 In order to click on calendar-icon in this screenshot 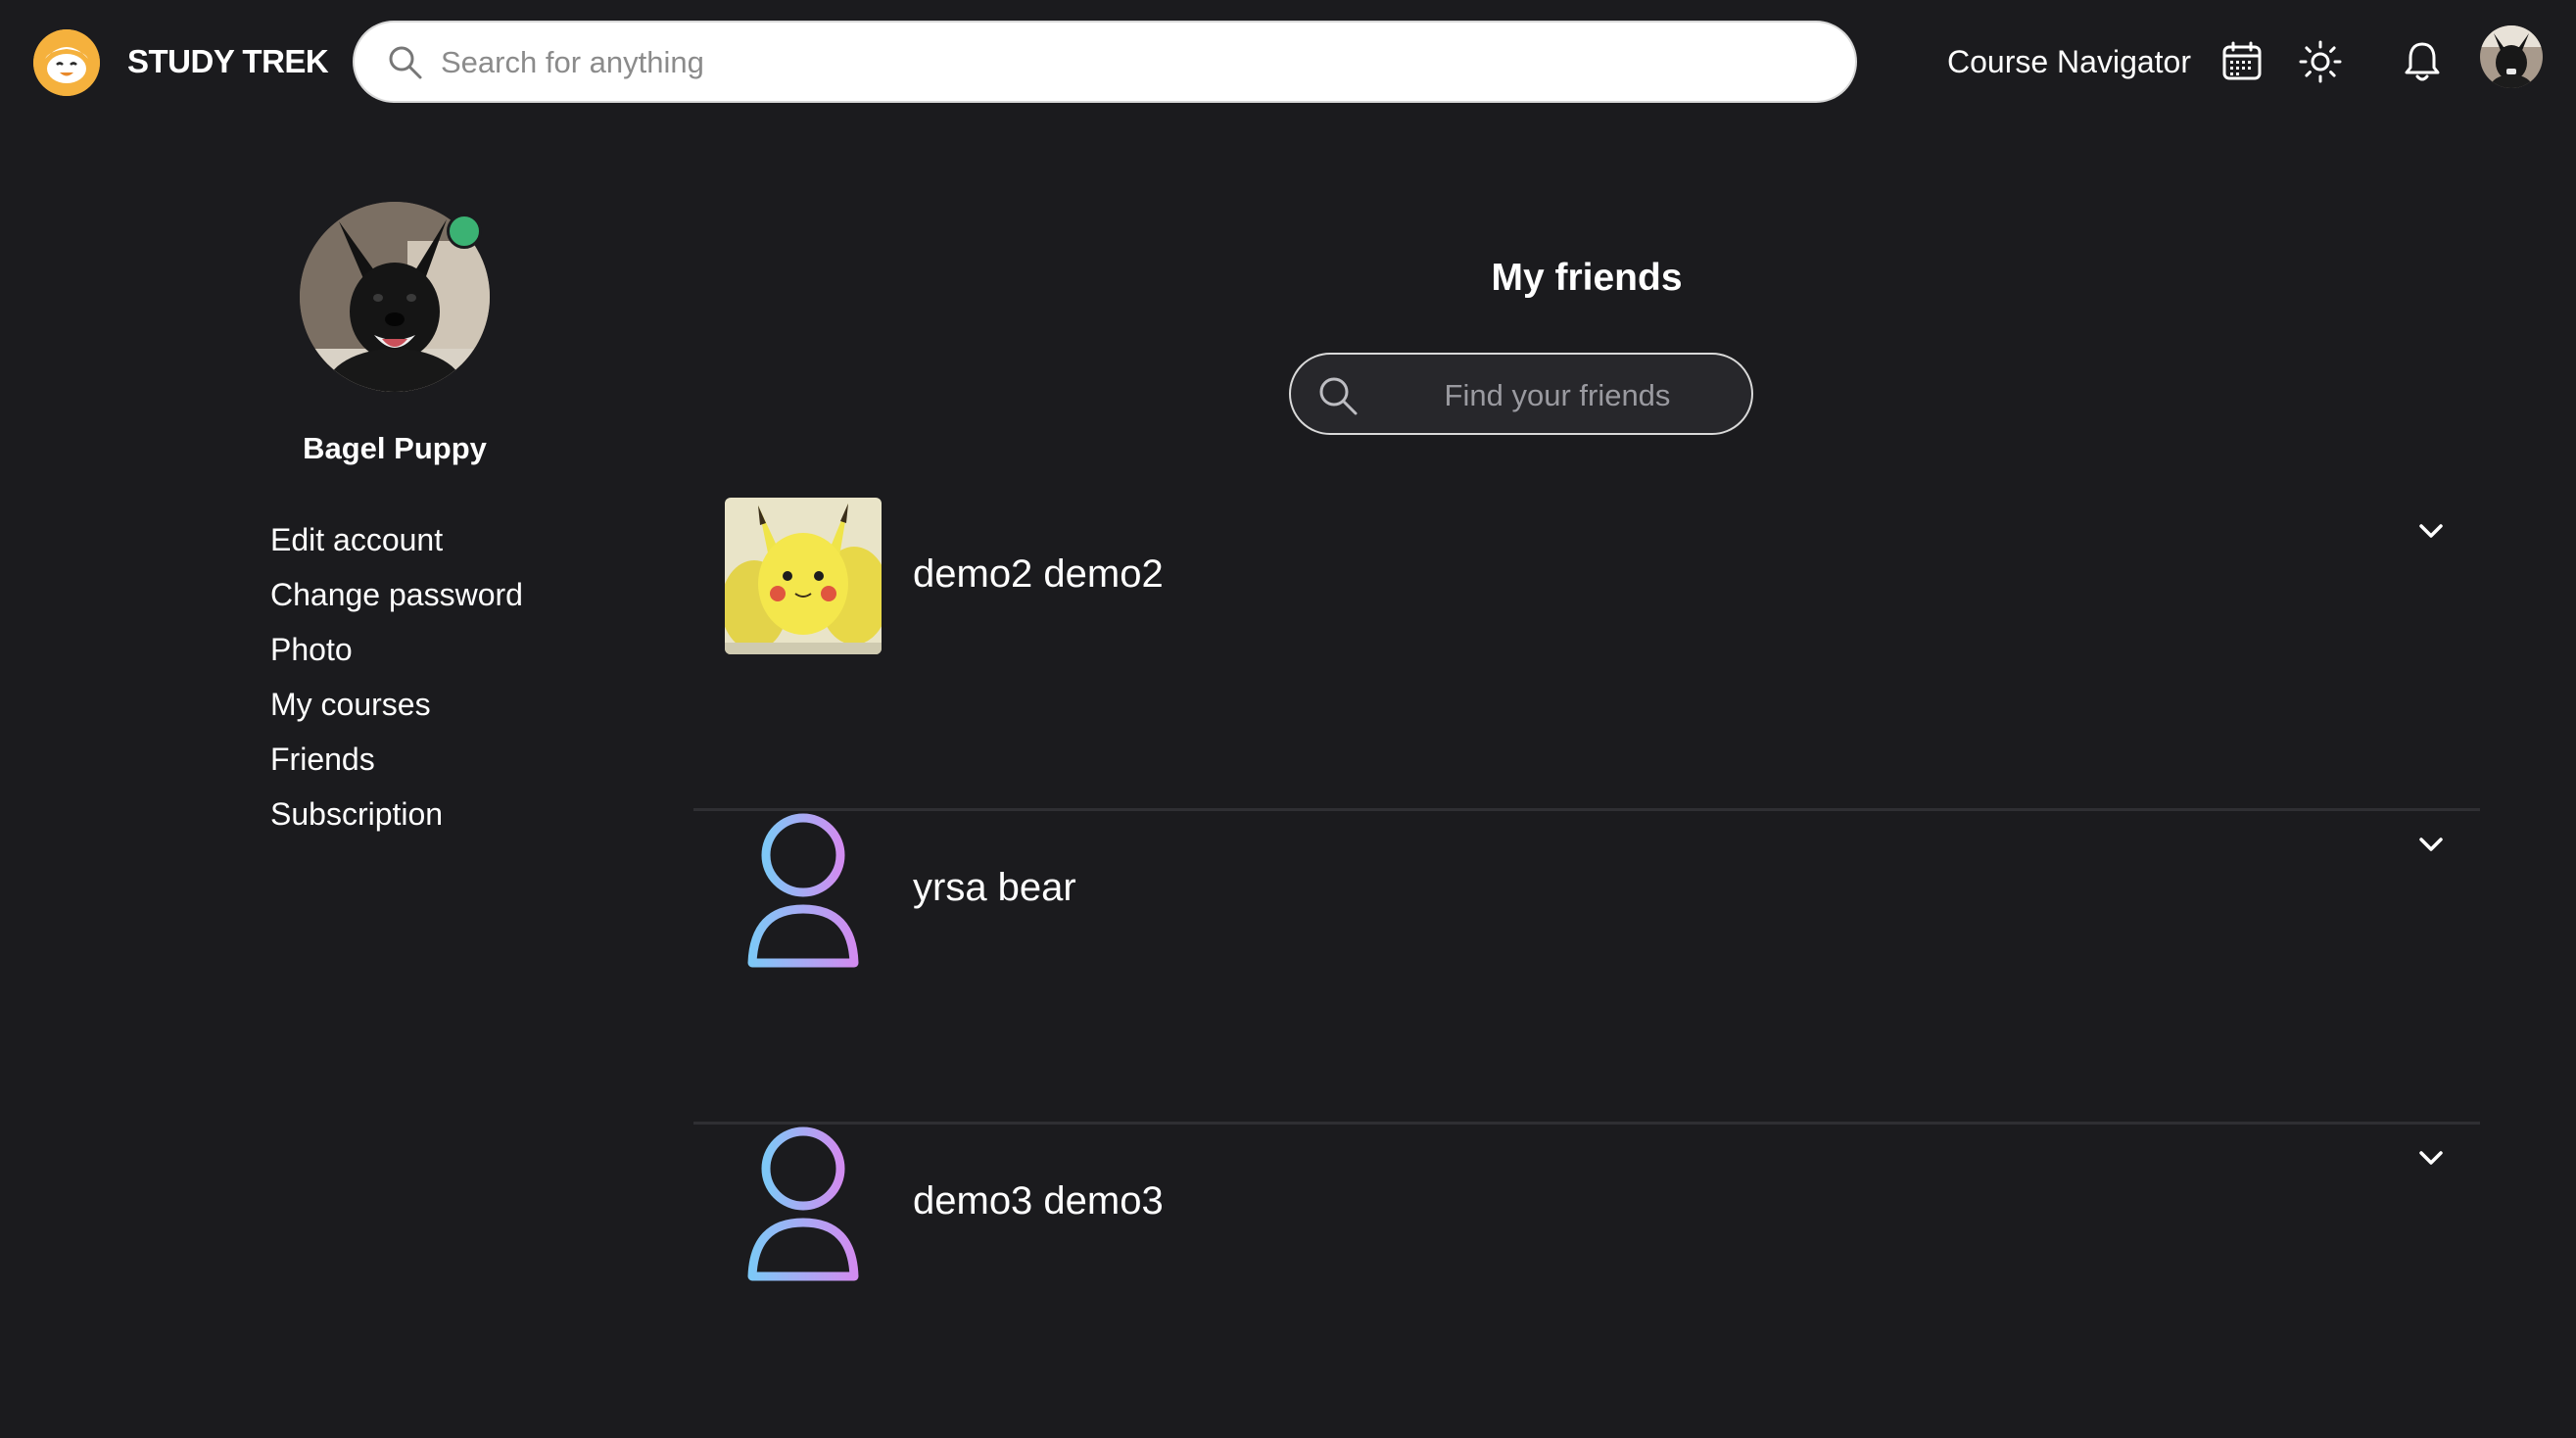, I will do `click(2242, 61)`.